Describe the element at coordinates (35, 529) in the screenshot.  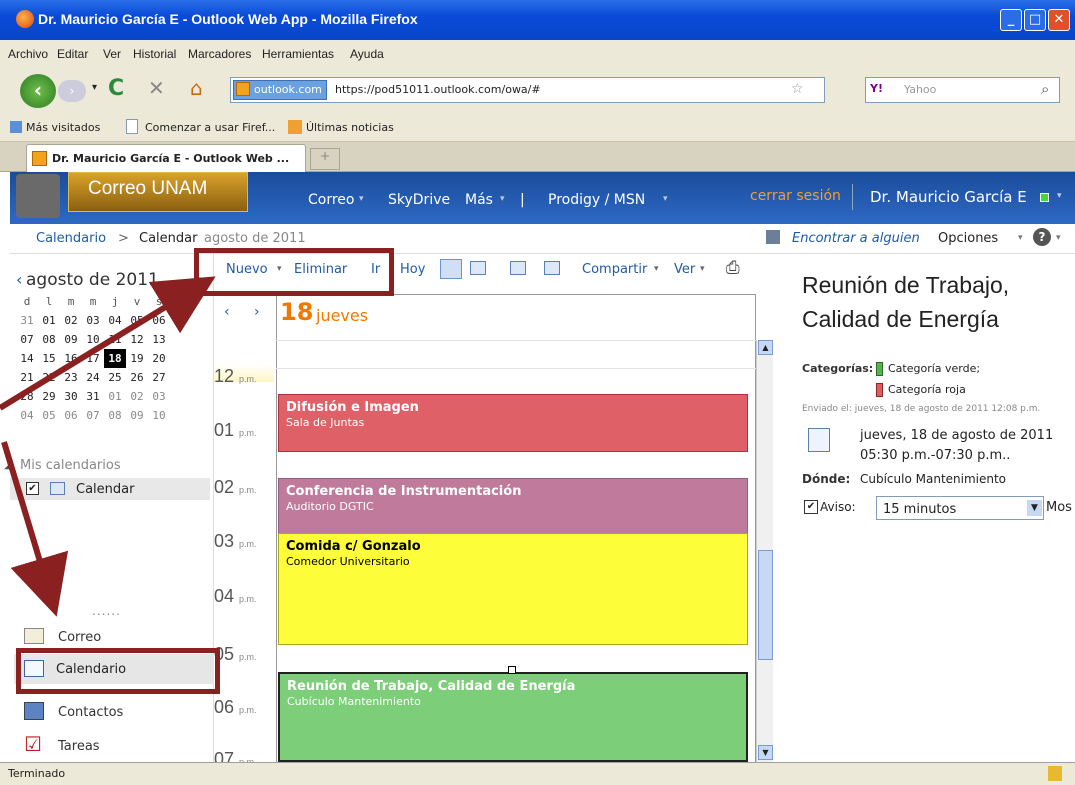
I see `annotation-arrow-calendar` at that location.